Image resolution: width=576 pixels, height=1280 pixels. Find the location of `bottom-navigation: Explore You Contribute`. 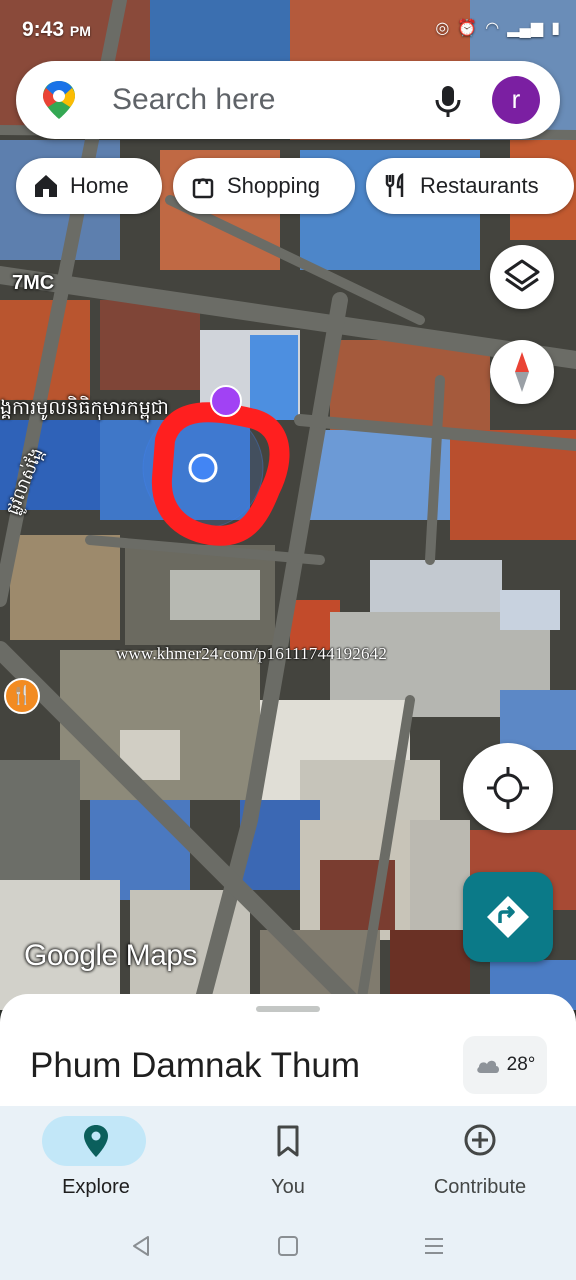

bottom-navigation: Explore You Contribute is located at coordinates (288, 1158).